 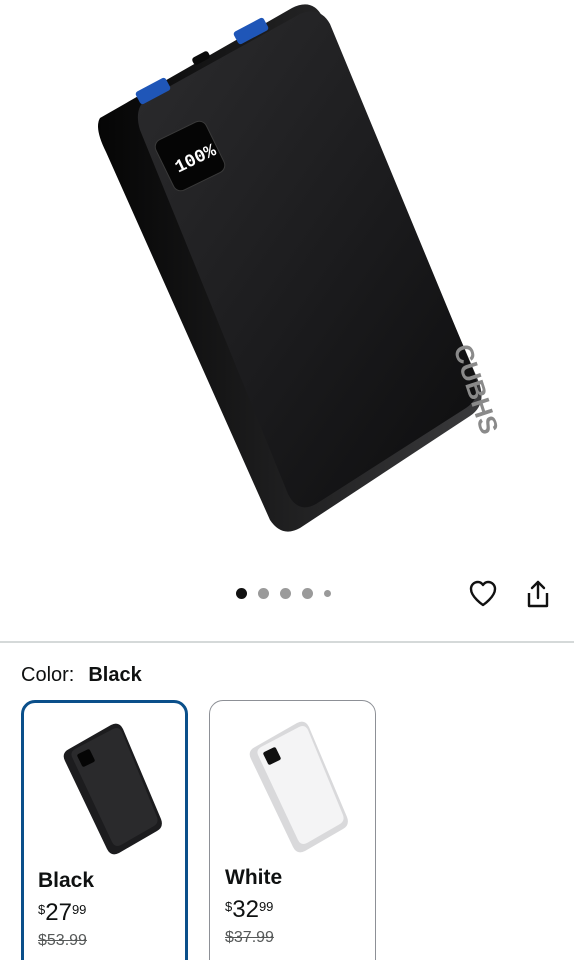 What do you see at coordinates (66, 880) in the screenshot?
I see `swatch-name: Black` at bounding box center [66, 880].